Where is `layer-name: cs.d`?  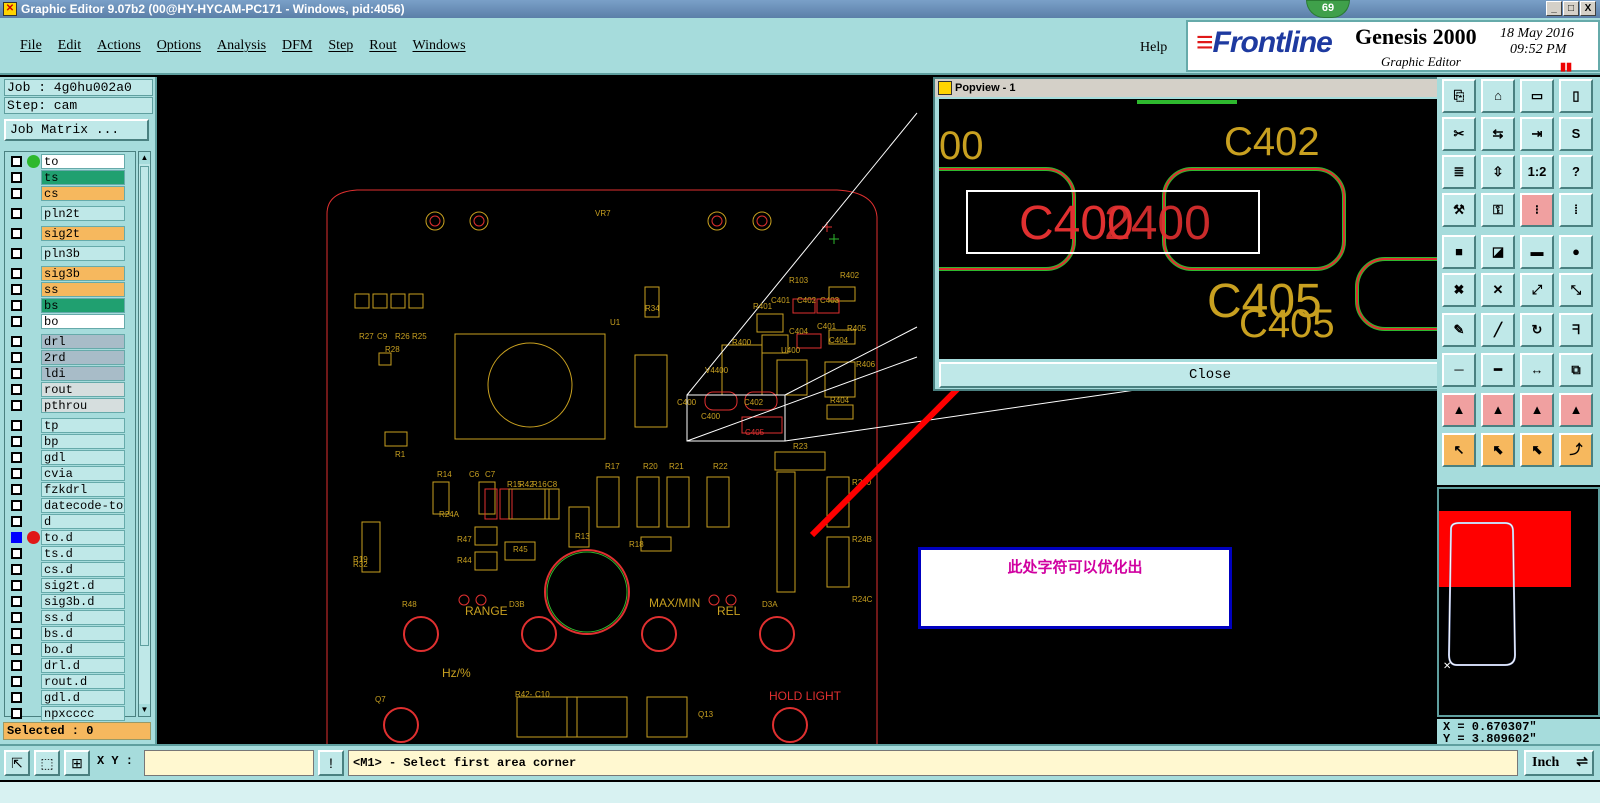 layer-name: cs.d is located at coordinates (83, 569).